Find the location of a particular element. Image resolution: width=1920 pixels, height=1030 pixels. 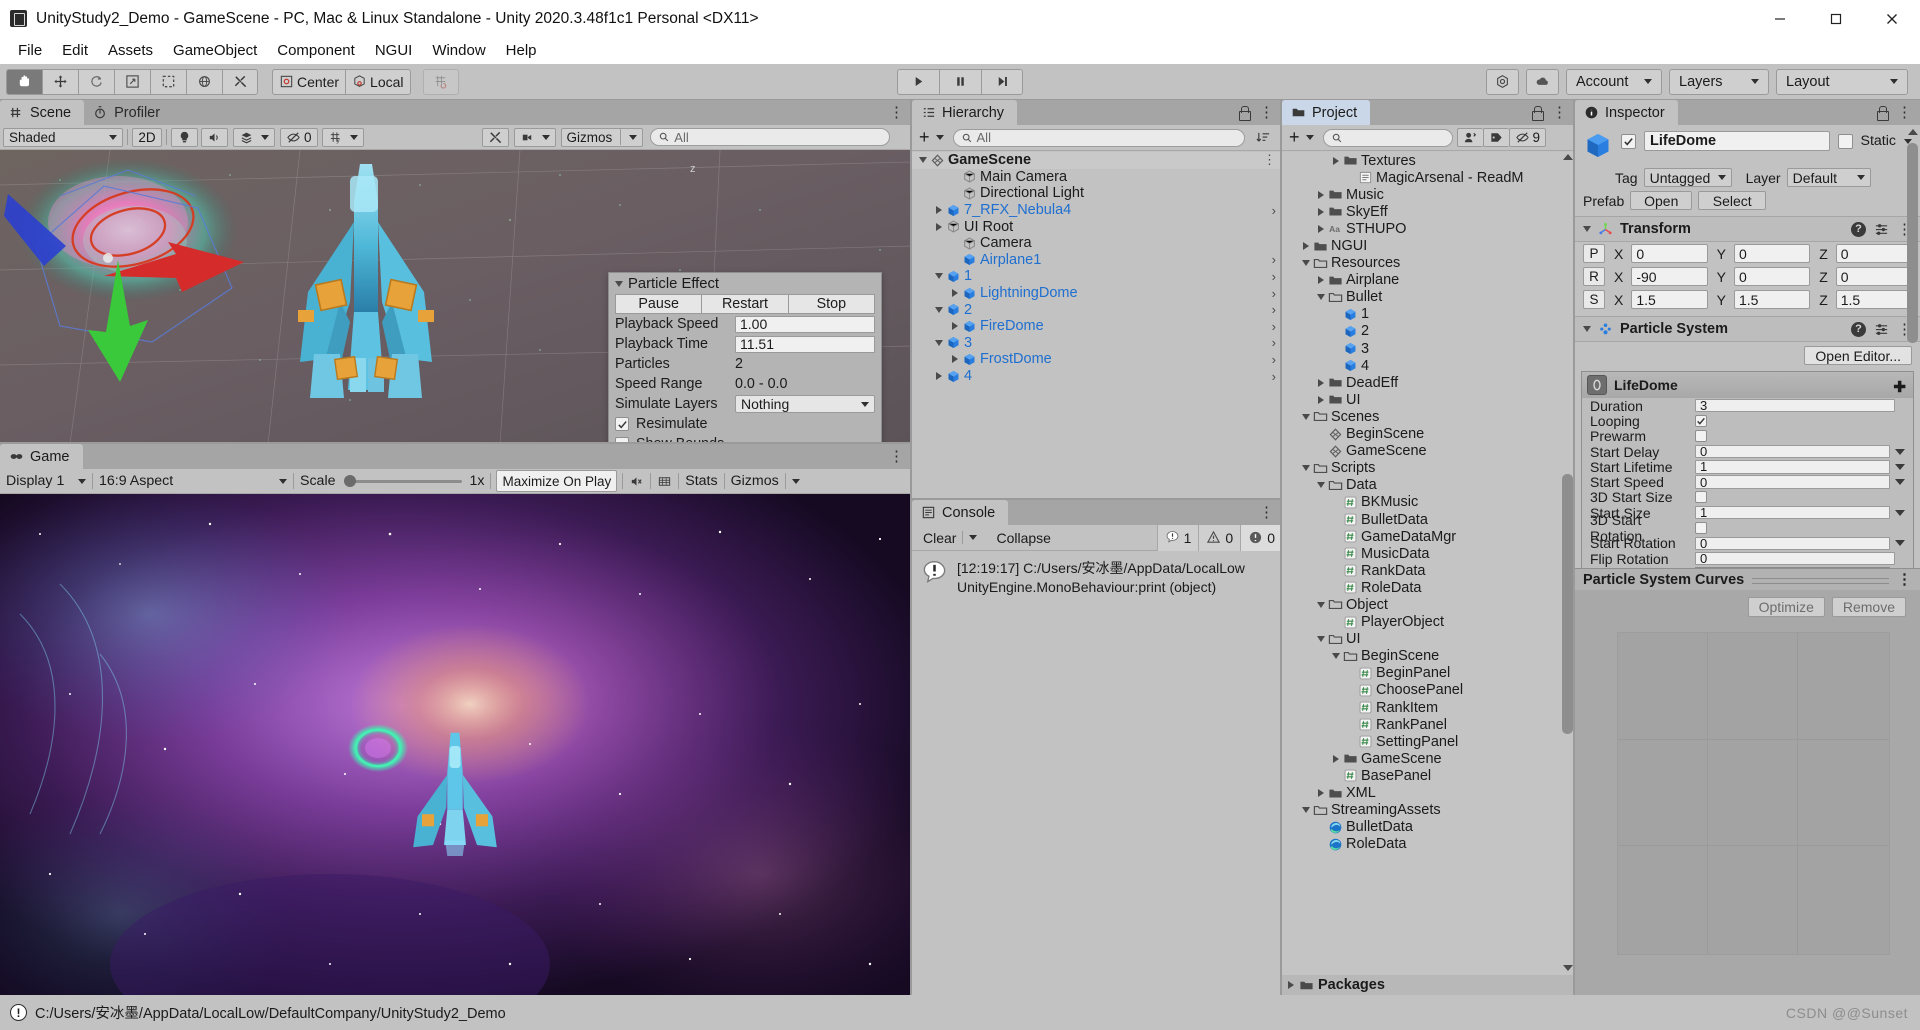

project-item-roledata: RoleData is located at coordinates (1428, 587).